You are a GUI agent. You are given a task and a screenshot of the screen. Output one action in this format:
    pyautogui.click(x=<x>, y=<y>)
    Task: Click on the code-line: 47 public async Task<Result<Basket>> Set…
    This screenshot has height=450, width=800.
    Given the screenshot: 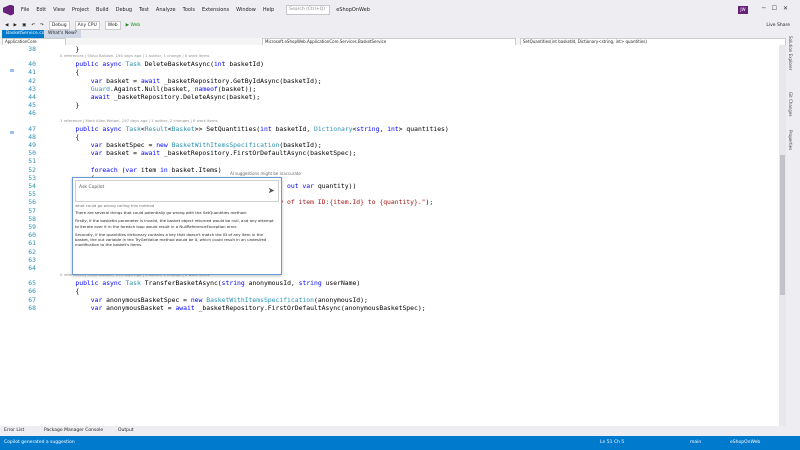 What is the action you would take?
    pyautogui.click(x=393, y=129)
    